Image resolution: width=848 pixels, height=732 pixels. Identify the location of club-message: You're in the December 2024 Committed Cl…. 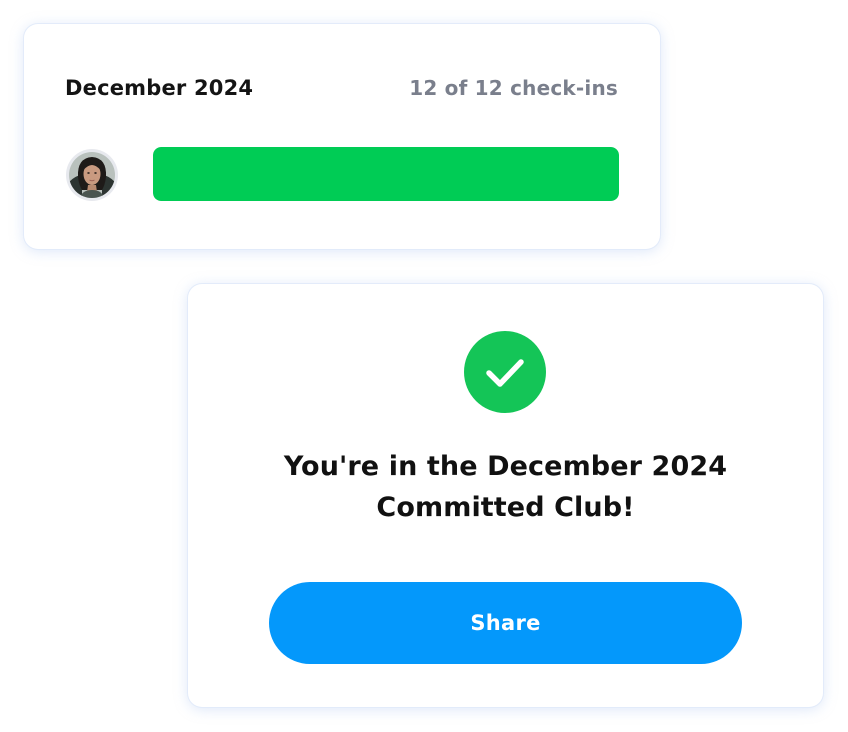
(505, 487).